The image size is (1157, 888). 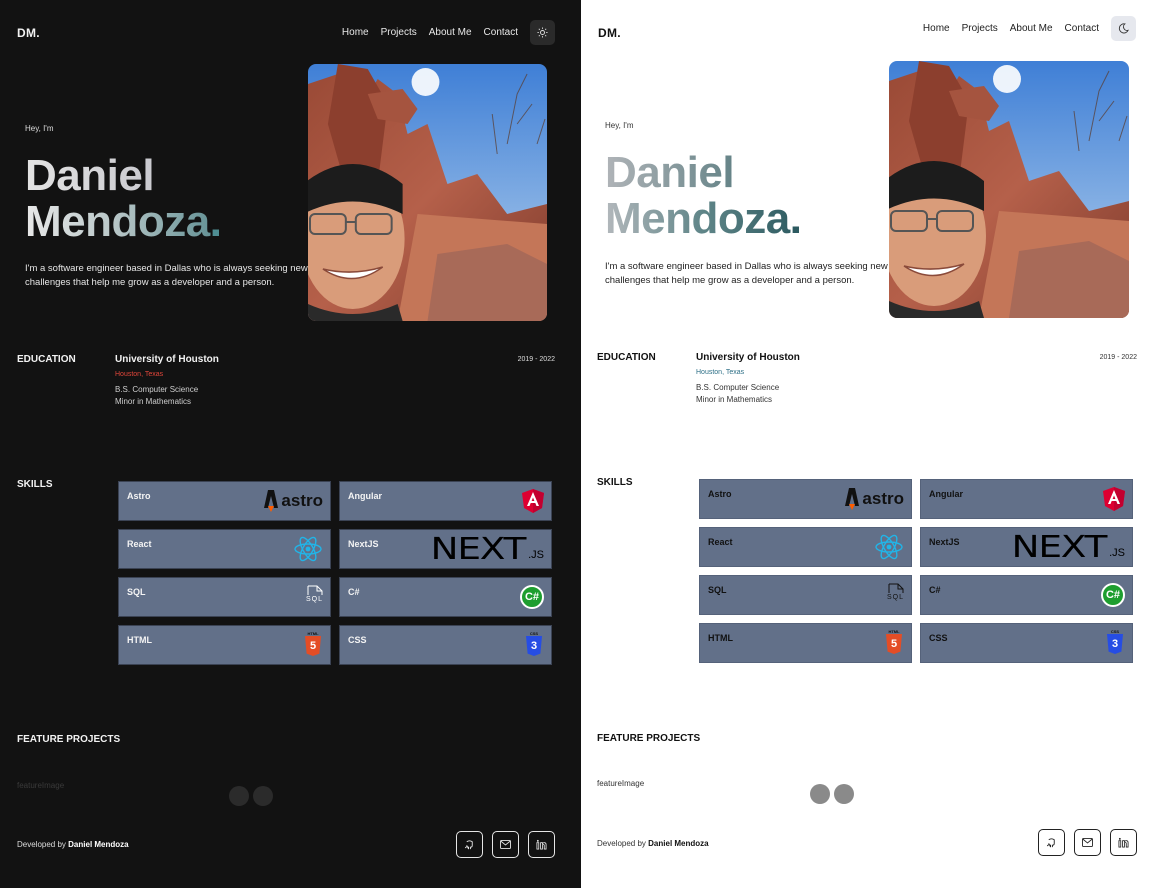 What do you see at coordinates (889, 547) in the screenshot?
I see `react-logo` at bounding box center [889, 547].